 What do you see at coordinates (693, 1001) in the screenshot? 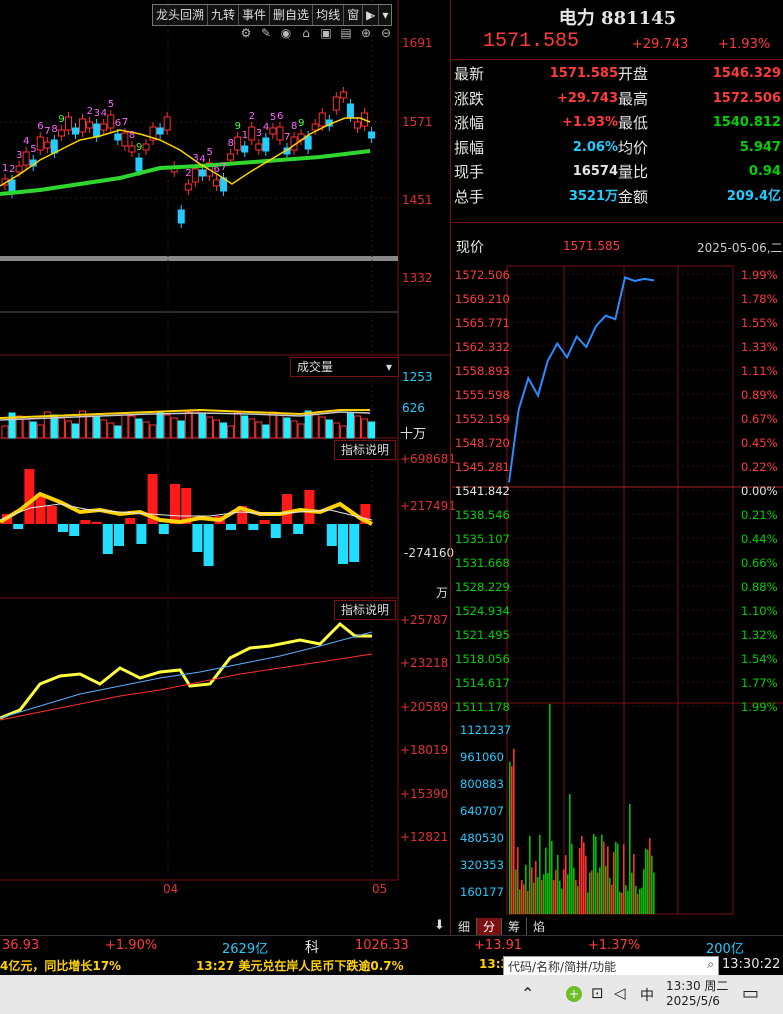
I see `taskbar-date: 2025/5/6` at bounding box center [693, 1001].